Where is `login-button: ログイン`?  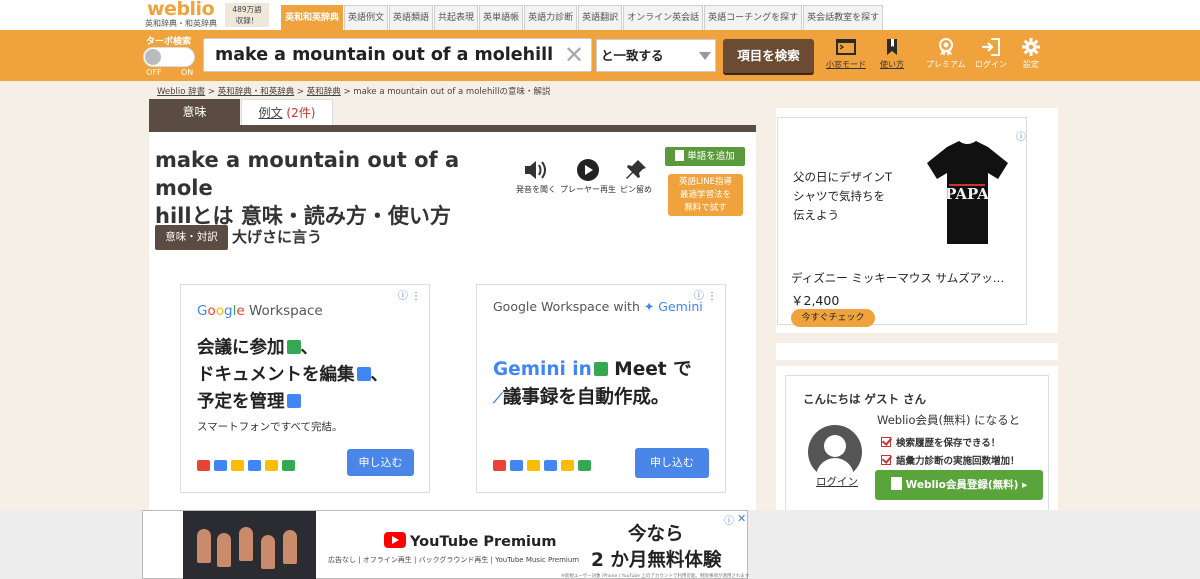 login-button: ログイン is located at coordinates (991, 54).